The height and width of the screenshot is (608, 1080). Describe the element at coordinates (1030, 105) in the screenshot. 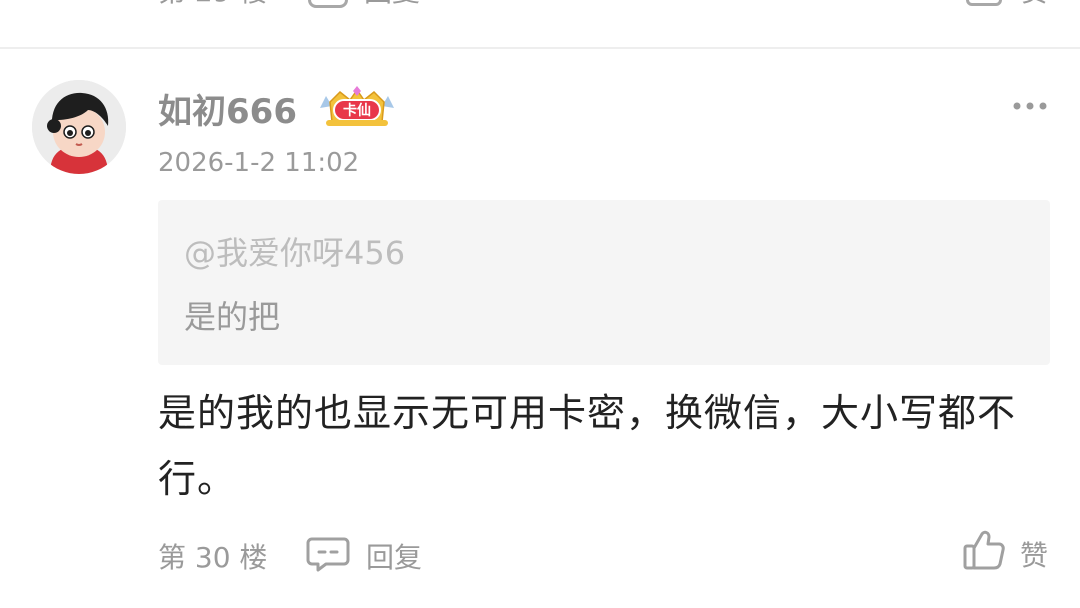

I see `more-dots-icon` at that location.